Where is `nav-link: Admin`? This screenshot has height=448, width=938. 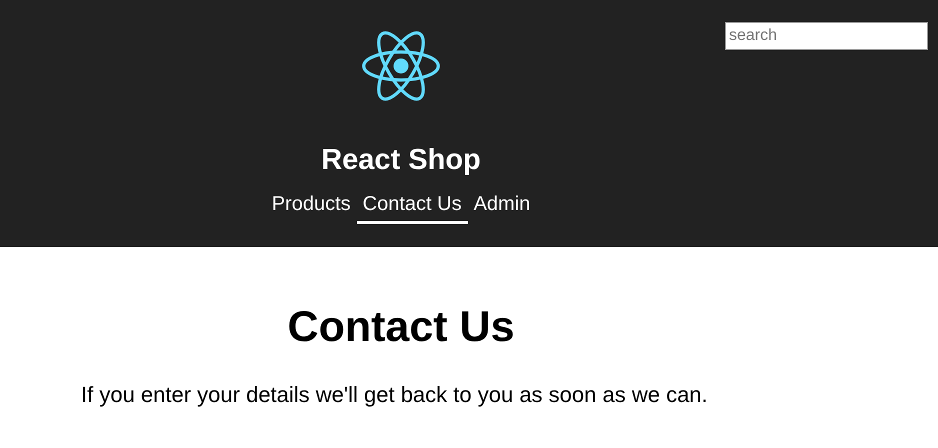 nav-link: Admin is located at coordinates (502, 207).